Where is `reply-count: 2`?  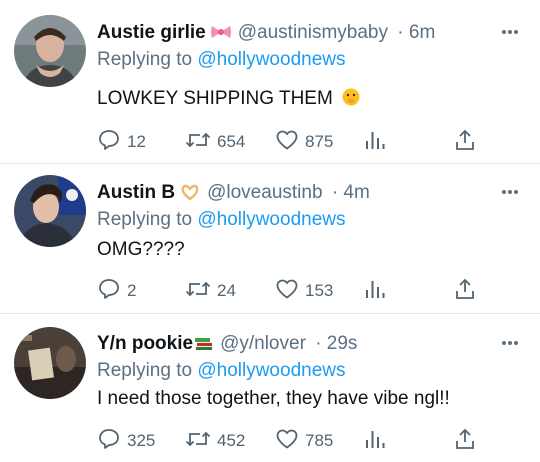
reply-count: 2 is located at coordinates (132, 290).